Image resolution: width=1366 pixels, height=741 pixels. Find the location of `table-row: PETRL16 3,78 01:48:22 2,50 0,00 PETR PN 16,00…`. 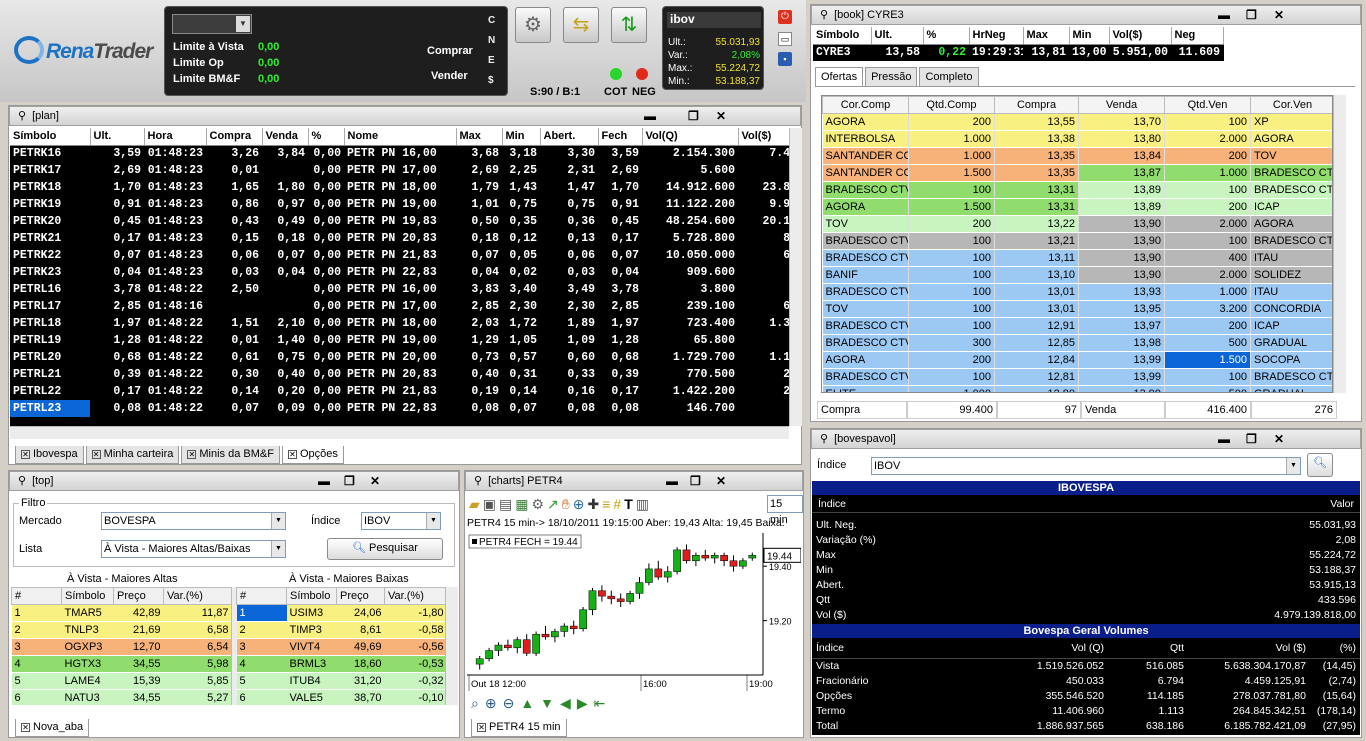

table-row: PETRL16 3,78 01:48:22 2,50 0,00 PETR PN 16,00… is located at coordinates (399, 289).